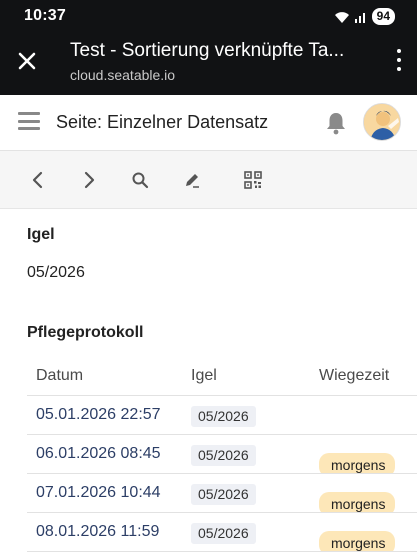 The height and width of the screenshot is (554, 417). Describe the element at coordinates (123, 75) in the screenshot. I see `tab-url: cloud.seatable.io` at that location.